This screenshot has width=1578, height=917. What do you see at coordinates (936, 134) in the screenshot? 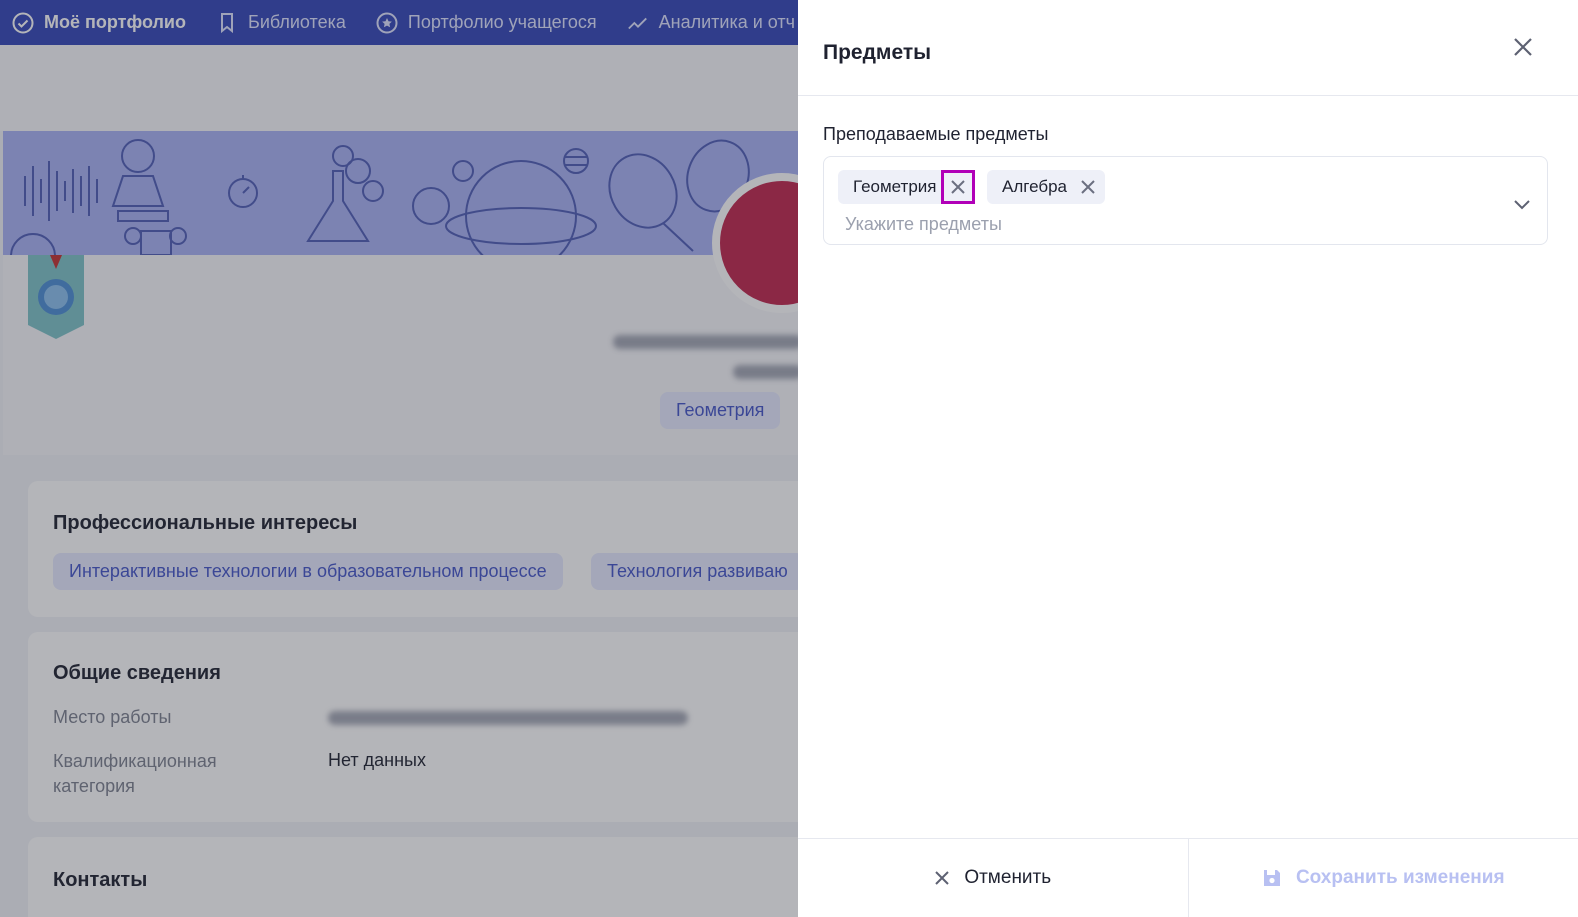
I see `subjects-field-label: Преподаваемые предметы` at bounding box center [936, 134].